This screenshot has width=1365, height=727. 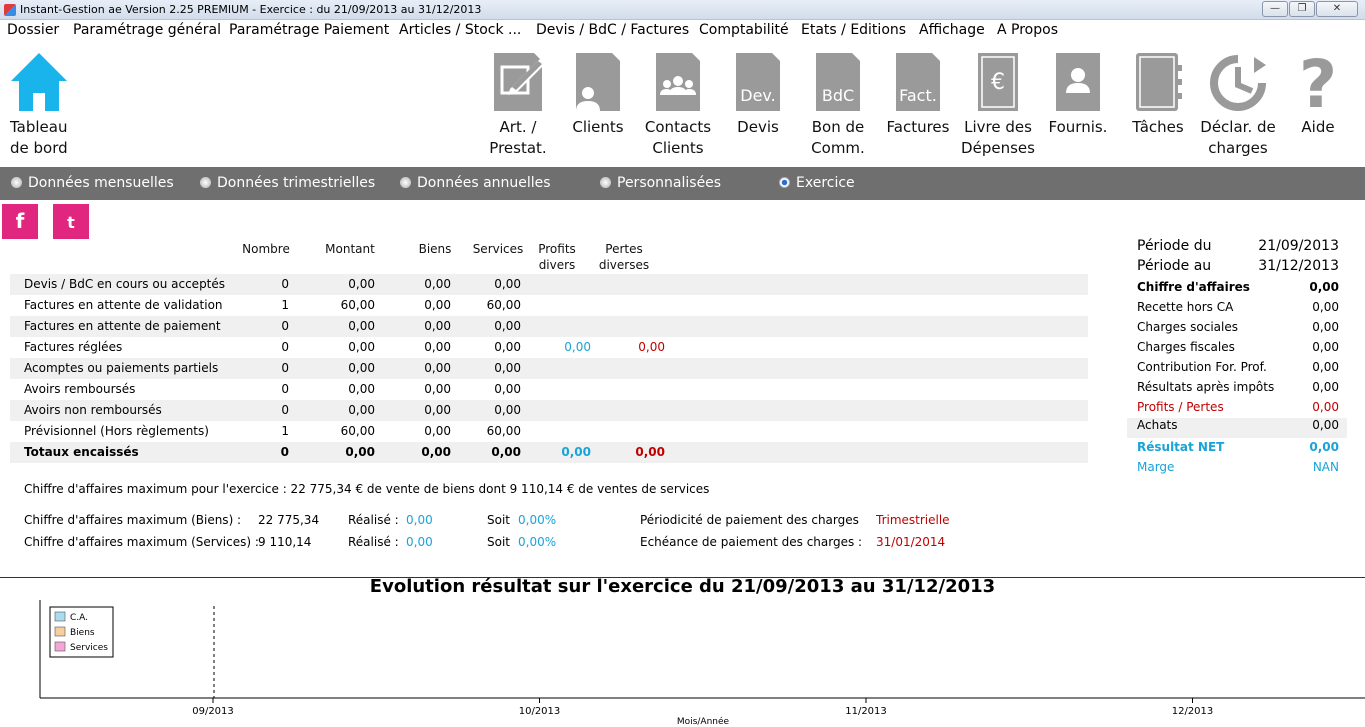 What do you see at coordinates (1193, 711) in the screenshot?
I see `x-tick-label: 12/2013` at bounding box center [1193, 711].